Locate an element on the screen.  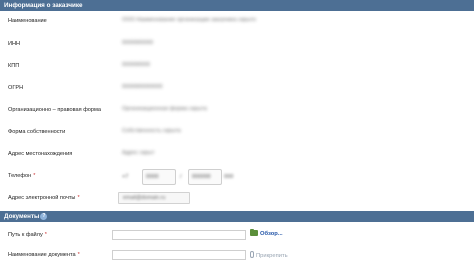
address-value: Адрес скрыт is located at coordinates (138, 153).